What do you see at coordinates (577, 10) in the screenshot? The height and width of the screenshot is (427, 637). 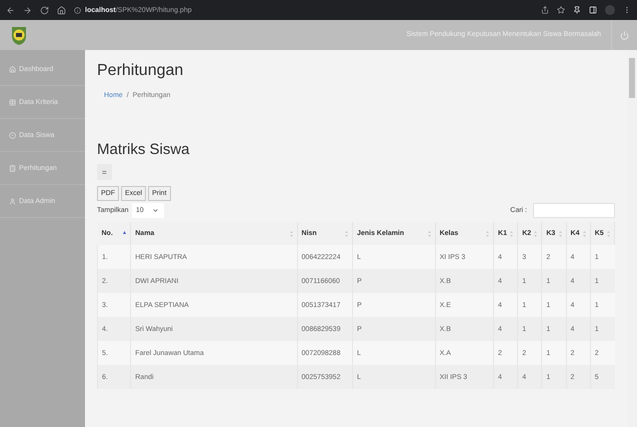 I see `pin-icon` at bounding box center [577, 10].